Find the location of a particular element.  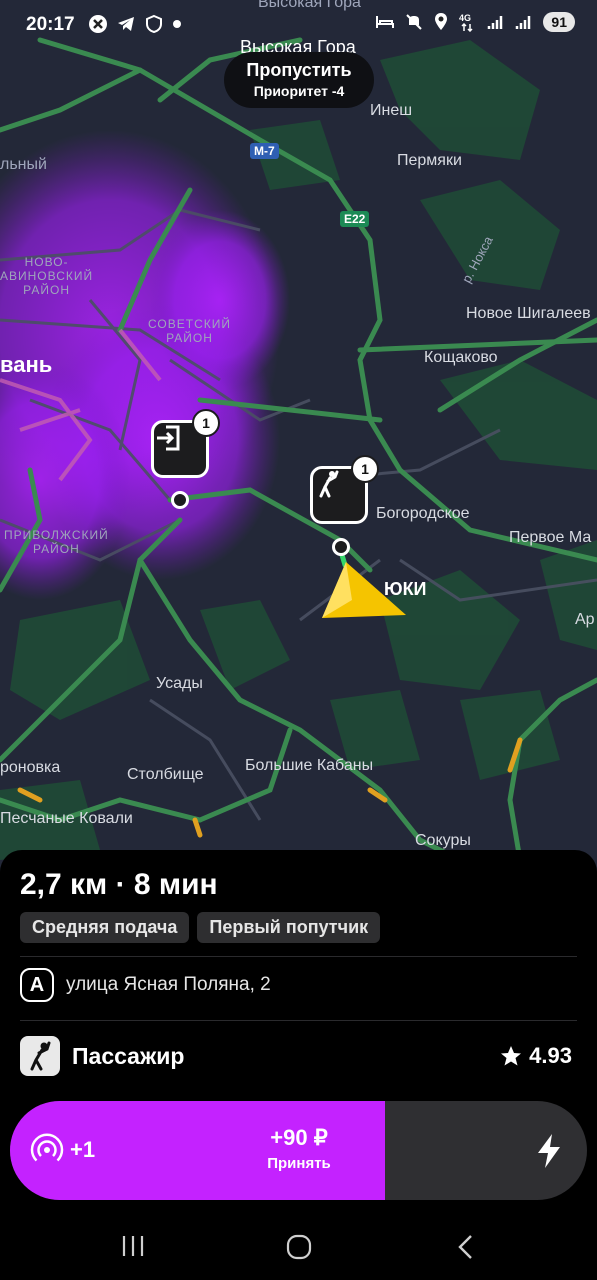

passenger-rating: 4.93 is located at coordinates (535, 1056).